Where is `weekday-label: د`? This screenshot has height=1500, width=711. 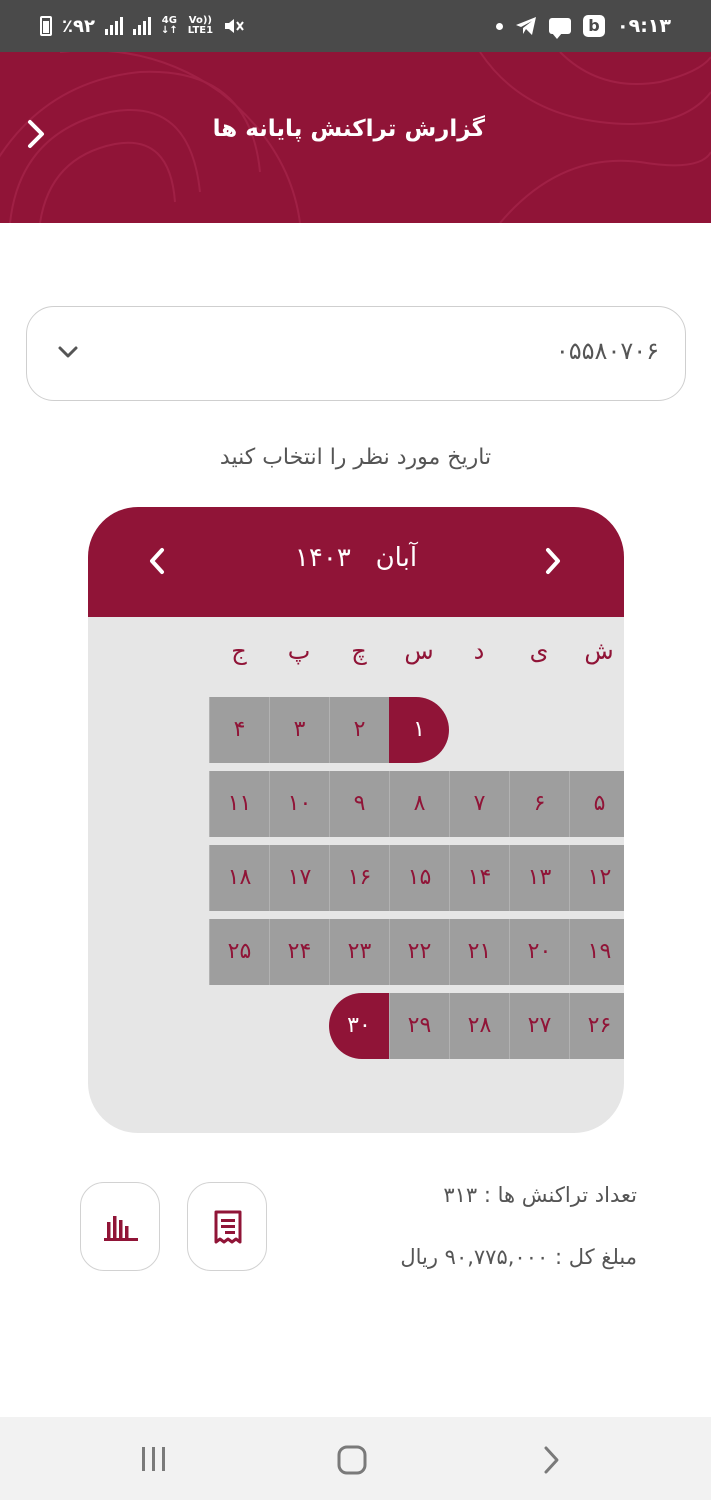
weekday-label: د is located at coordinates (479, 651).